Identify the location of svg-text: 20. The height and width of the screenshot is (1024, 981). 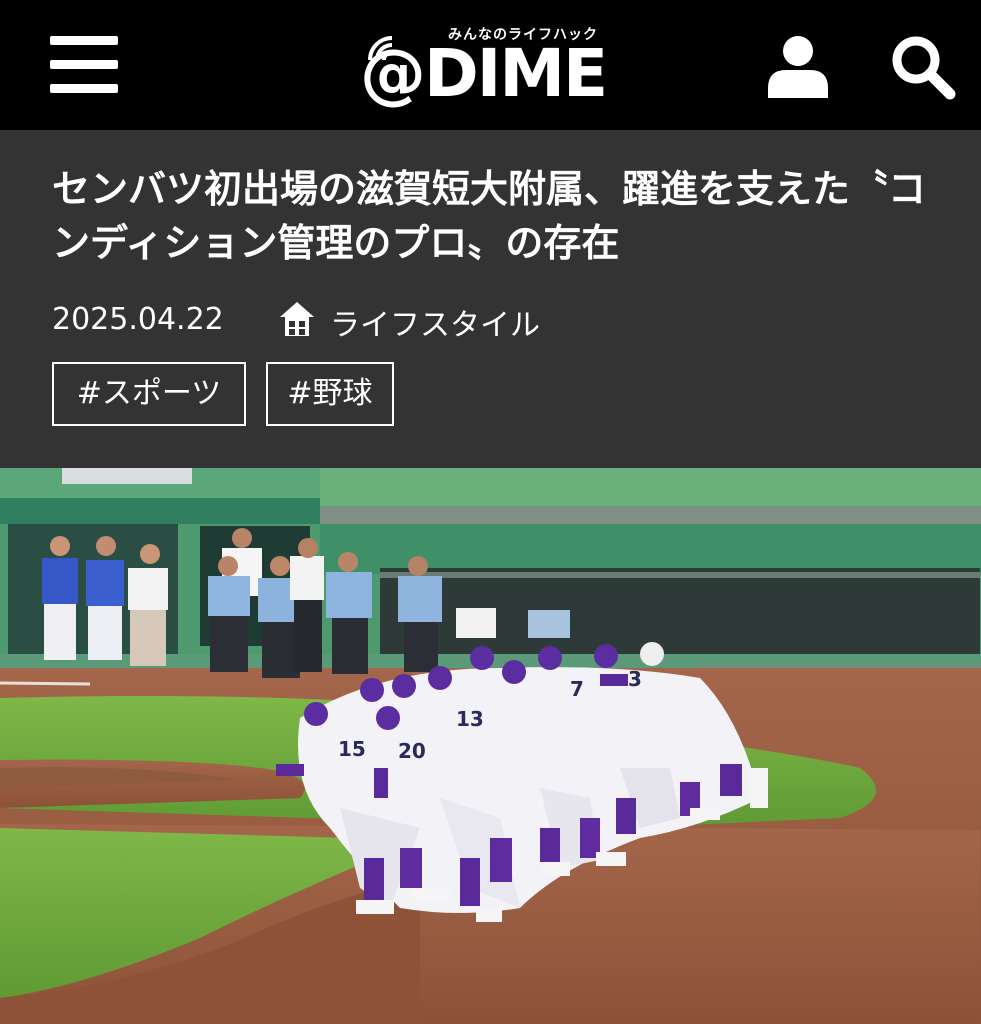
(412, 751).